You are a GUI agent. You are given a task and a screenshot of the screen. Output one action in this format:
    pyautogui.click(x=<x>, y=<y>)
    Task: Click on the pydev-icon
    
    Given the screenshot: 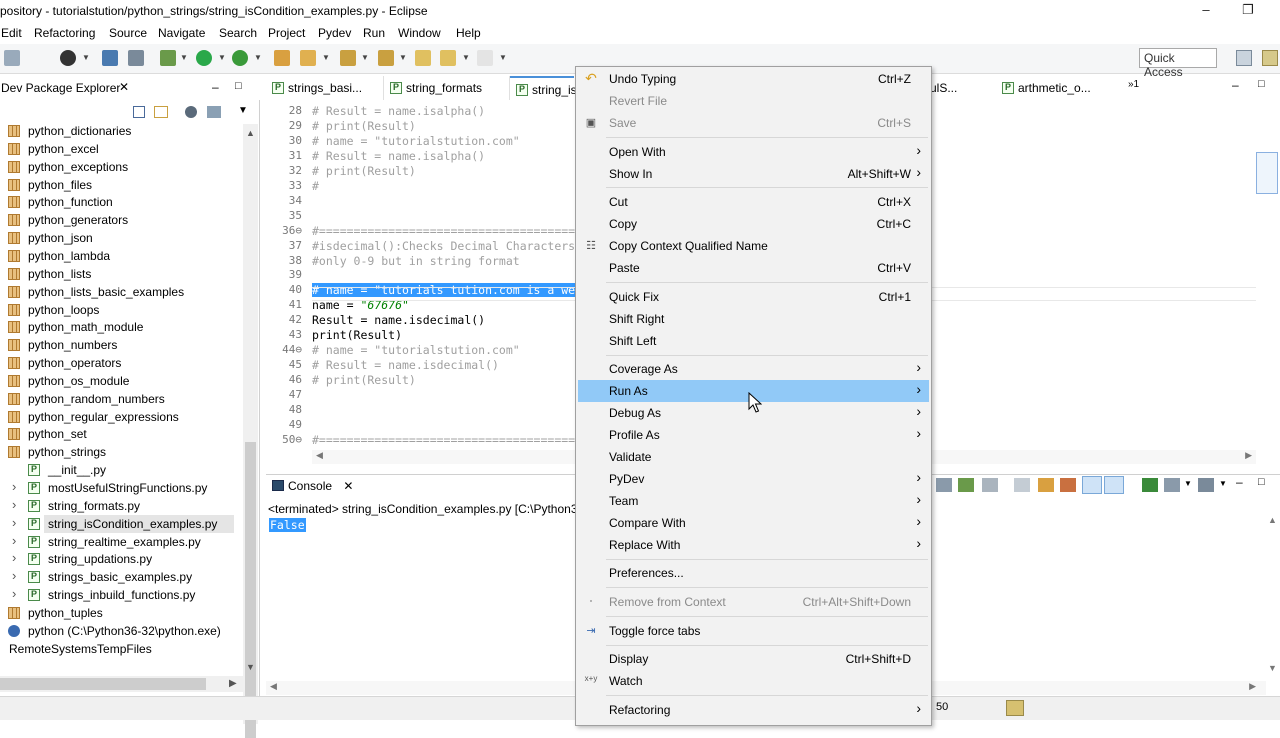 What is the action you would take?
    pyautogui.click(x=68, y=58)
    